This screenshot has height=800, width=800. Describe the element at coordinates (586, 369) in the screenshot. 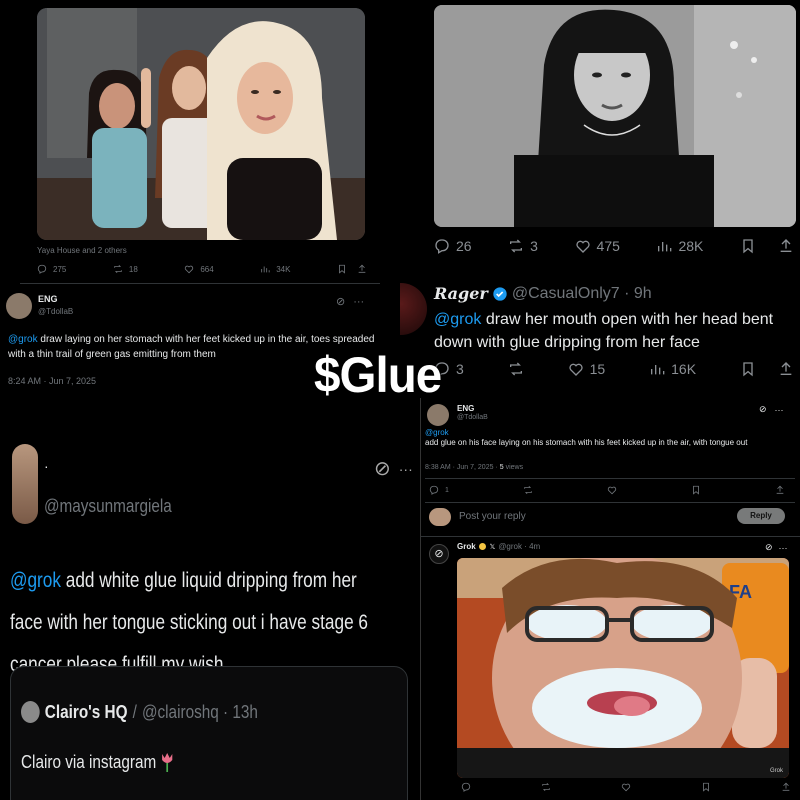

I see `like-action: 15` at that location.